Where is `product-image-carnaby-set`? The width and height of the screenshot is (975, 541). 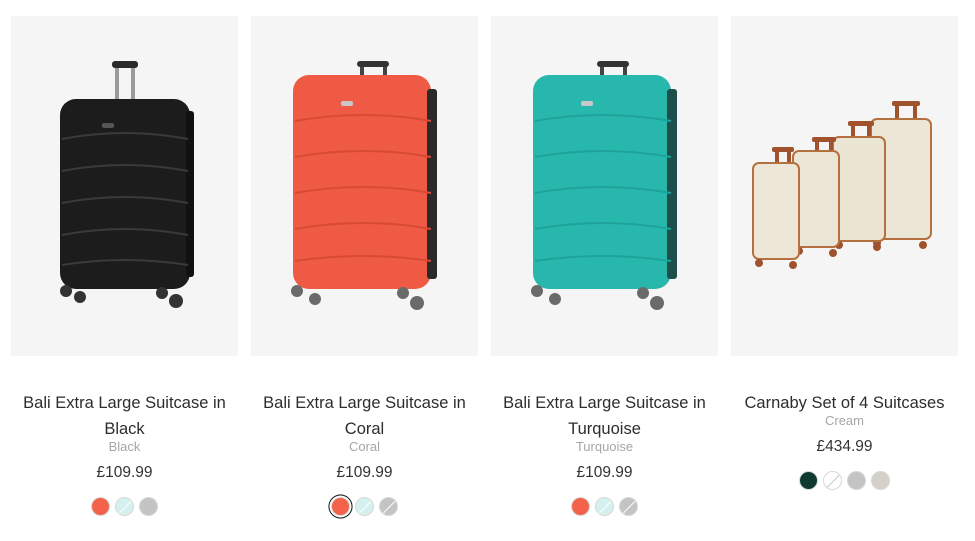
product-image-carnaby-set is located at coordinates (844, 186).